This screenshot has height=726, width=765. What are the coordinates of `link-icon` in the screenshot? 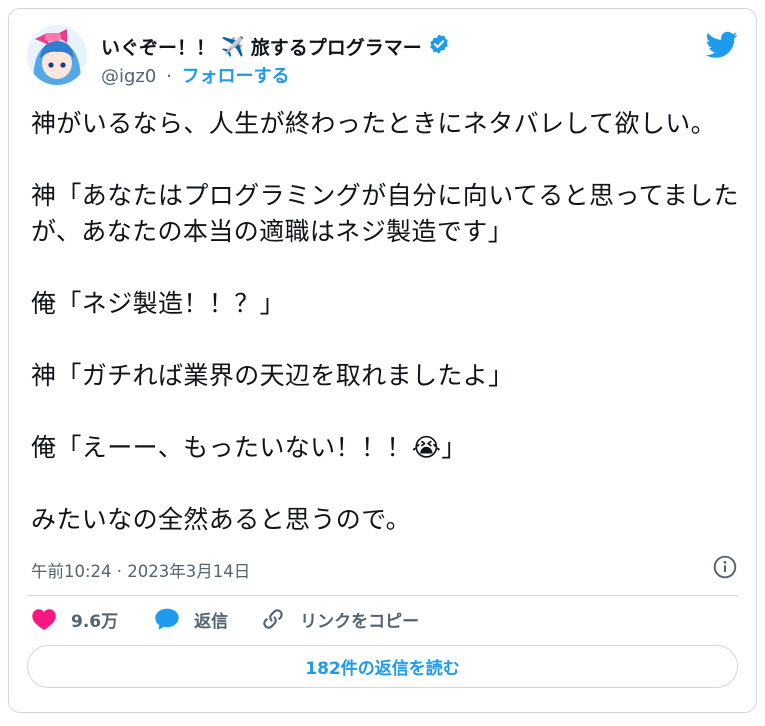 It's located at (273, 619).